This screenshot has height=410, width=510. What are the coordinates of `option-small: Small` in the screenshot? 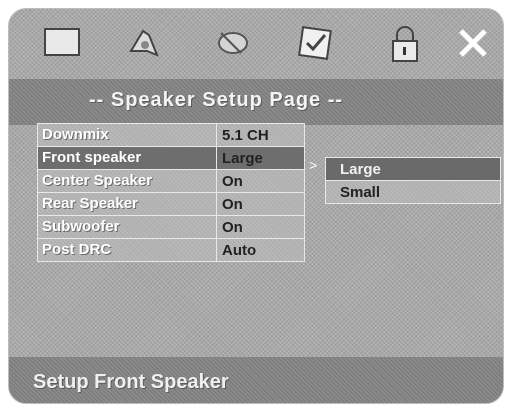 It's located at (413, 192).